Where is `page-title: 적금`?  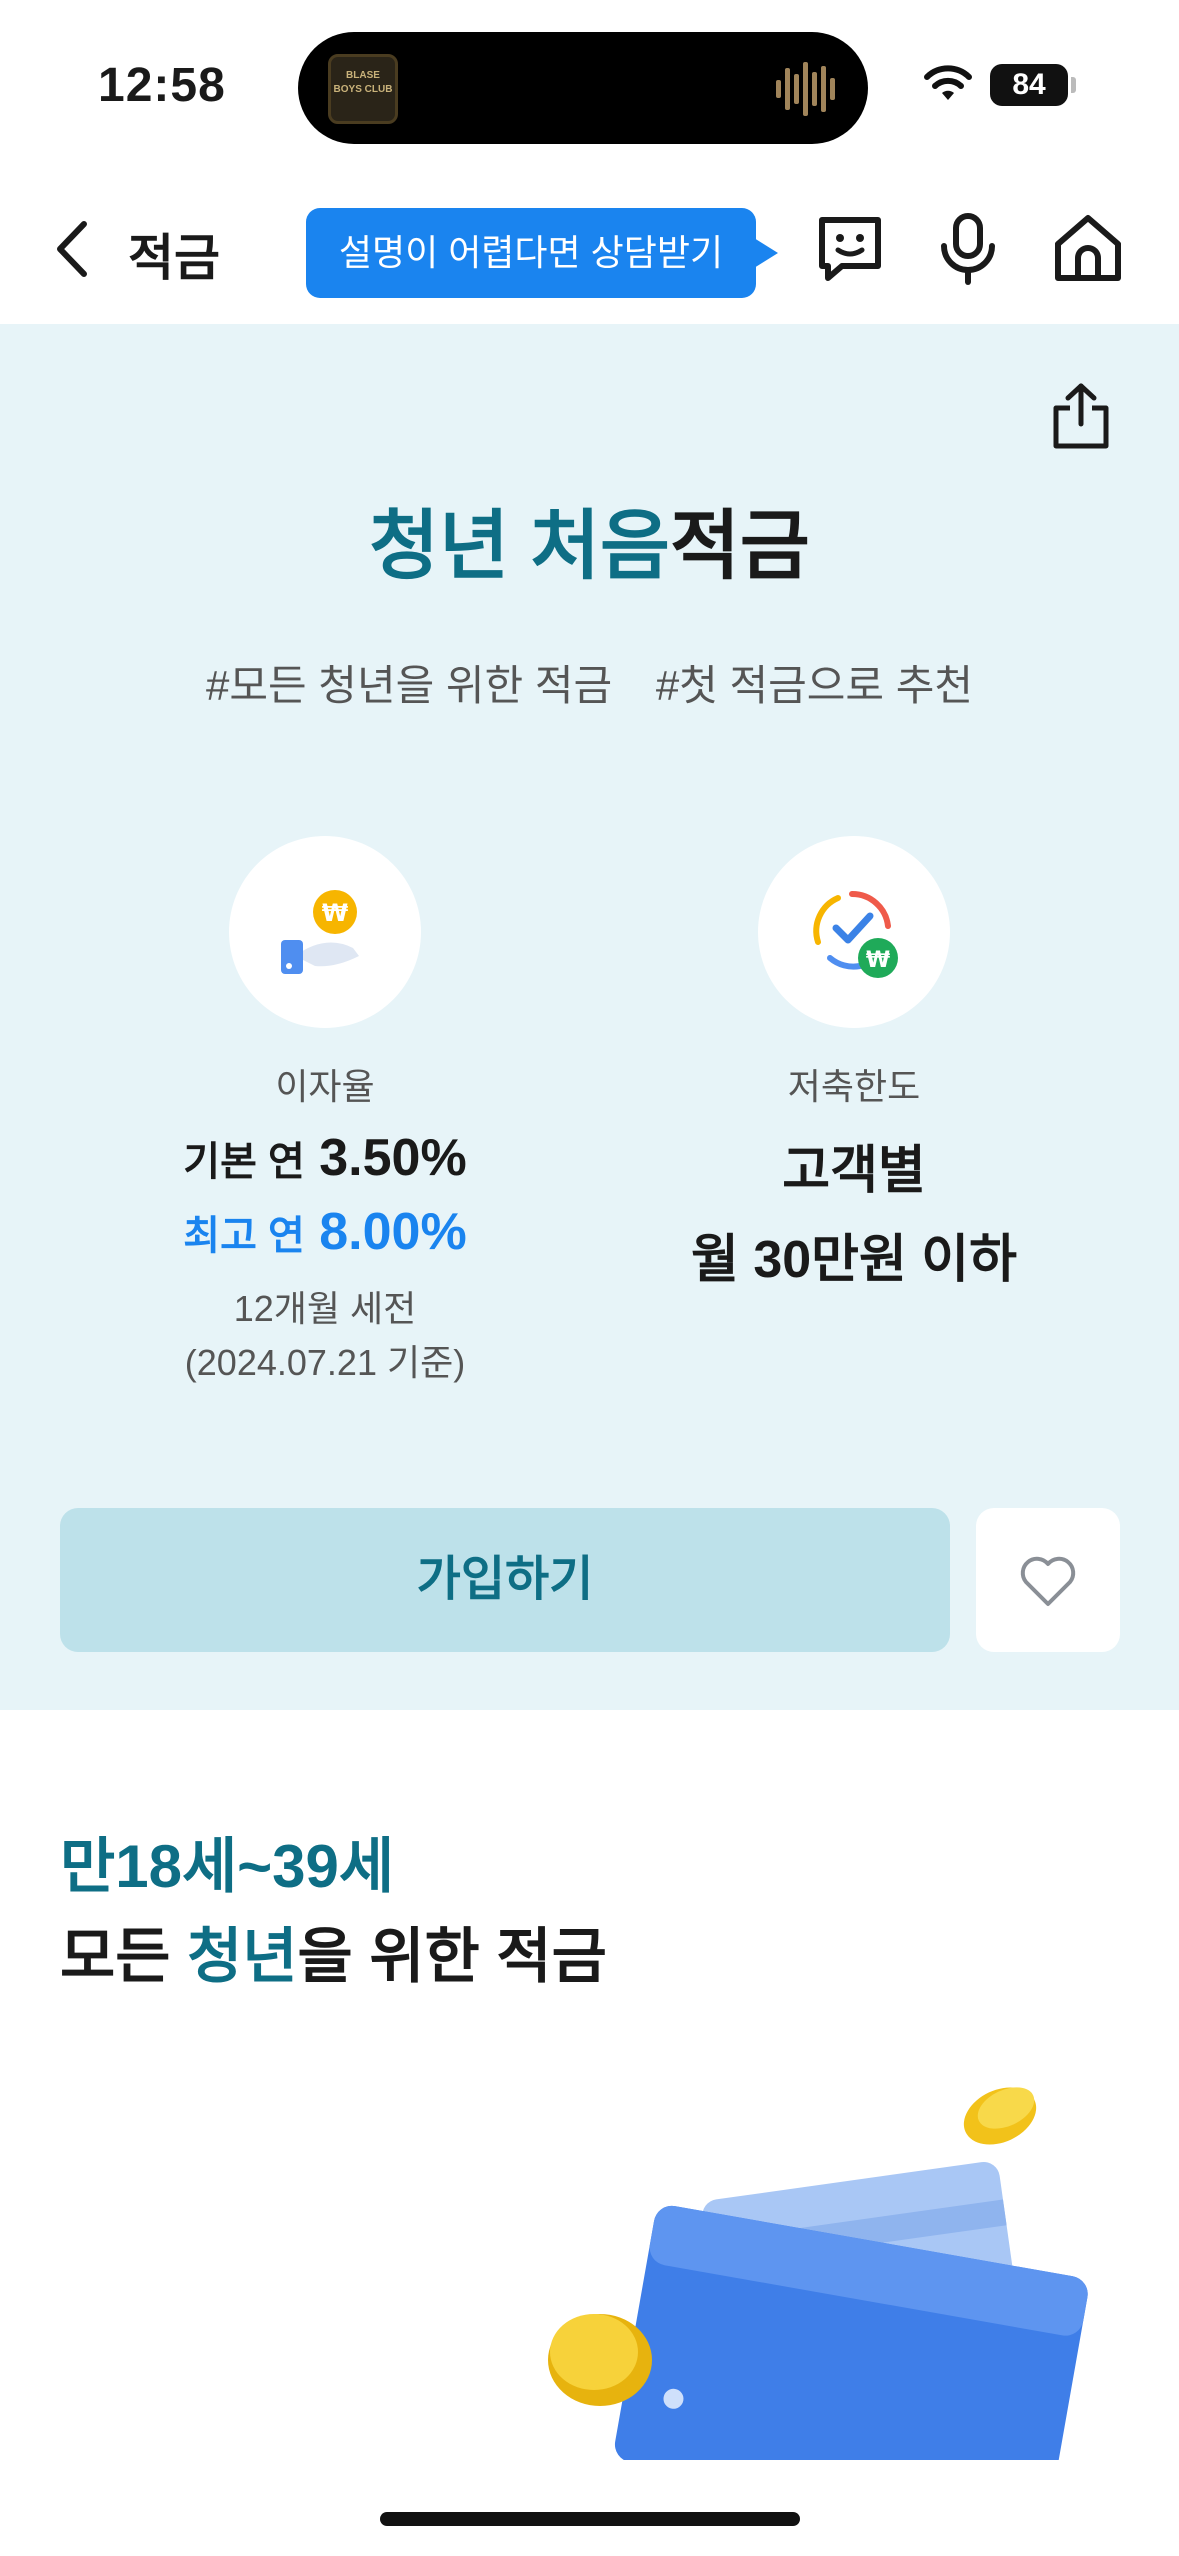
page-title: 적금 is located at coordinates (174, 258).